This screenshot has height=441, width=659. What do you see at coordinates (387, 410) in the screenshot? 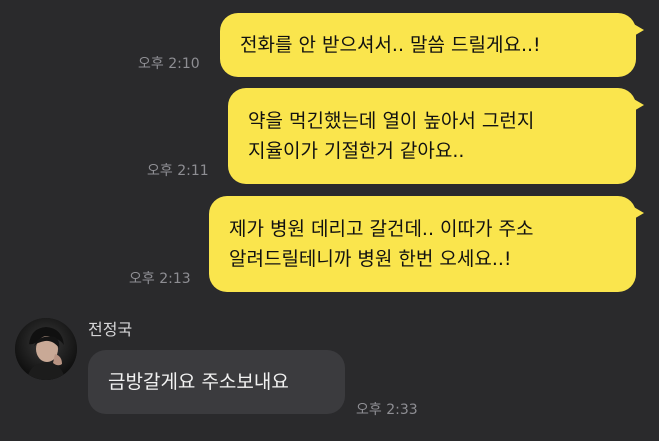
I see `message-timestamp: 오후 2:33` at bounding box center [387, 410].